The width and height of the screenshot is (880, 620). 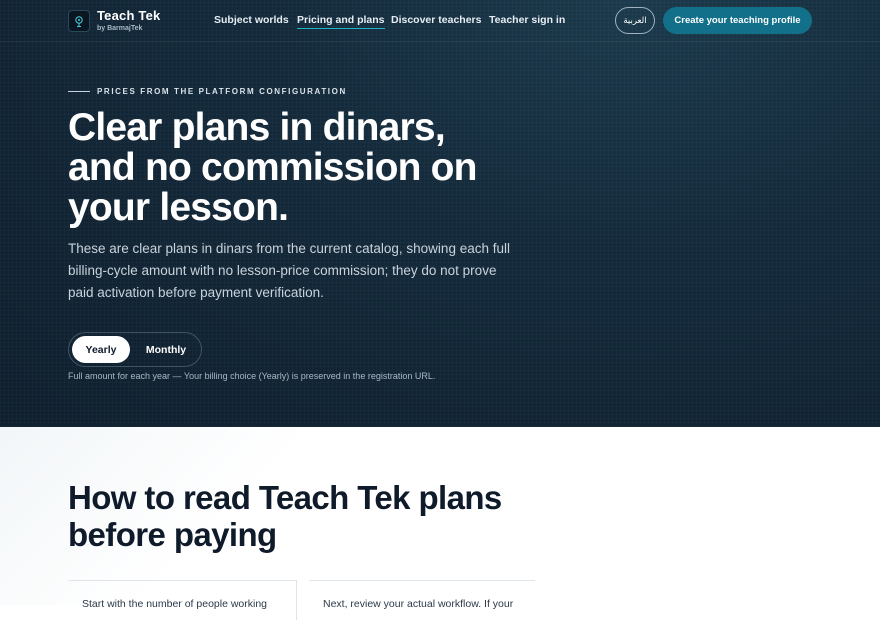 What do you see at coordinates (737, 20) in the screenshot?
I see `create-teaching-profile-button: Create your teaching profile` at bounding box center [737, 20].